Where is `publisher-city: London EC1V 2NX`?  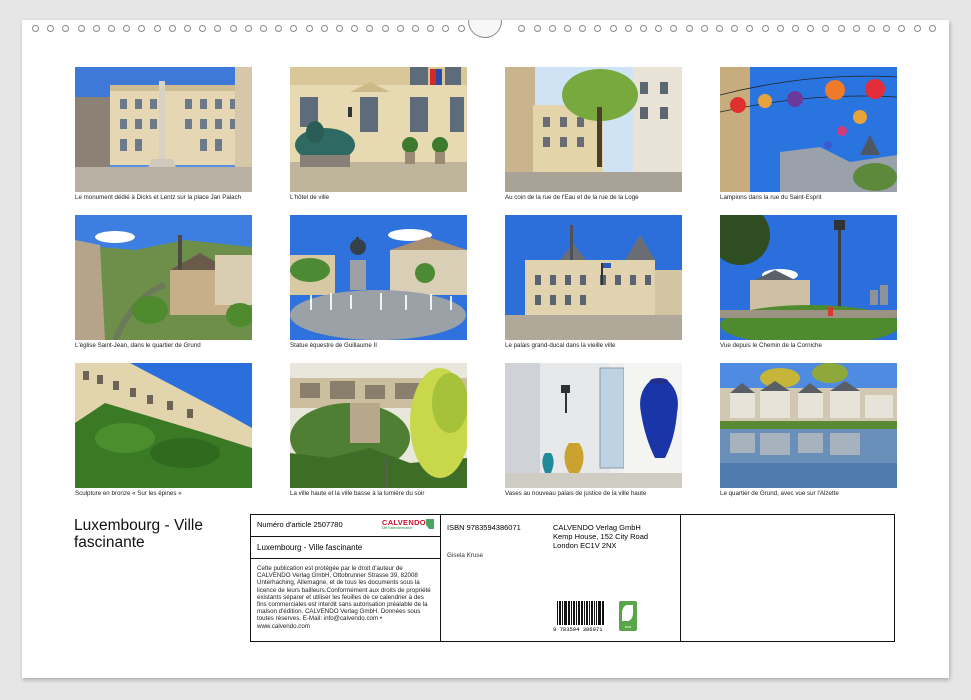
publisher-city: London EC1V 2NX is located at coordinates (585, 545).